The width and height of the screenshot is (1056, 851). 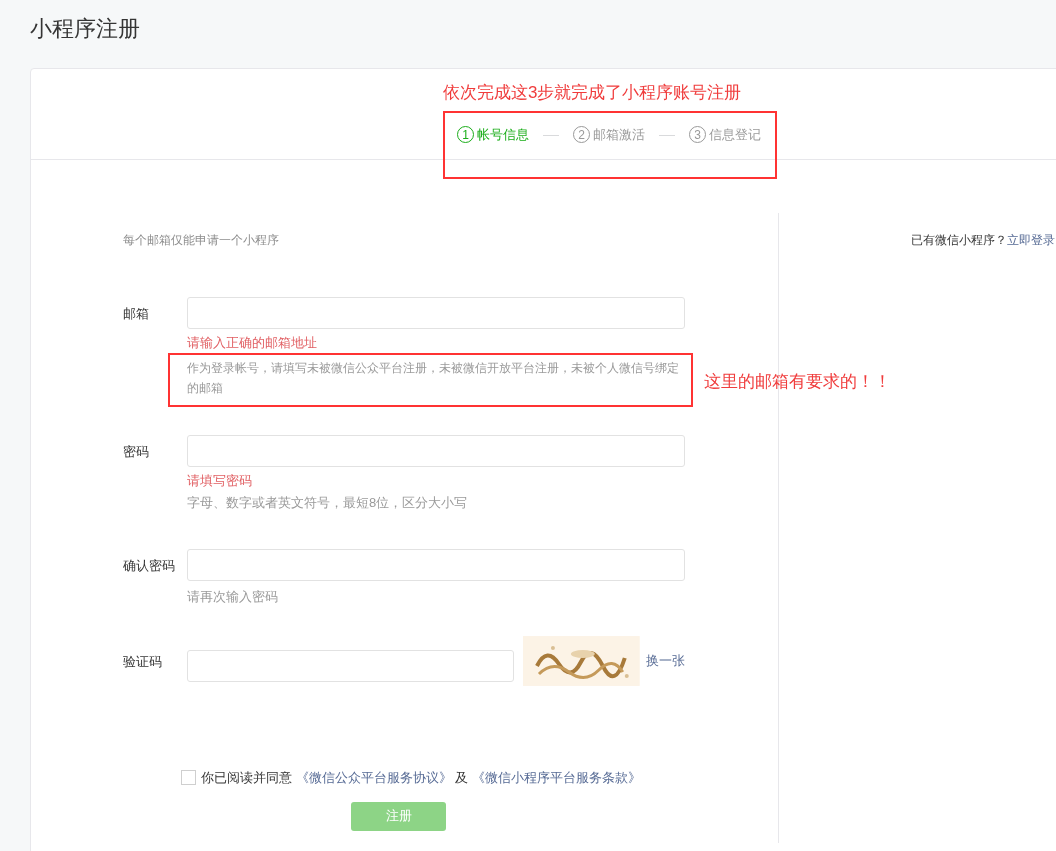 I want to click on agree-checkbox, so click(x=188, y=778).